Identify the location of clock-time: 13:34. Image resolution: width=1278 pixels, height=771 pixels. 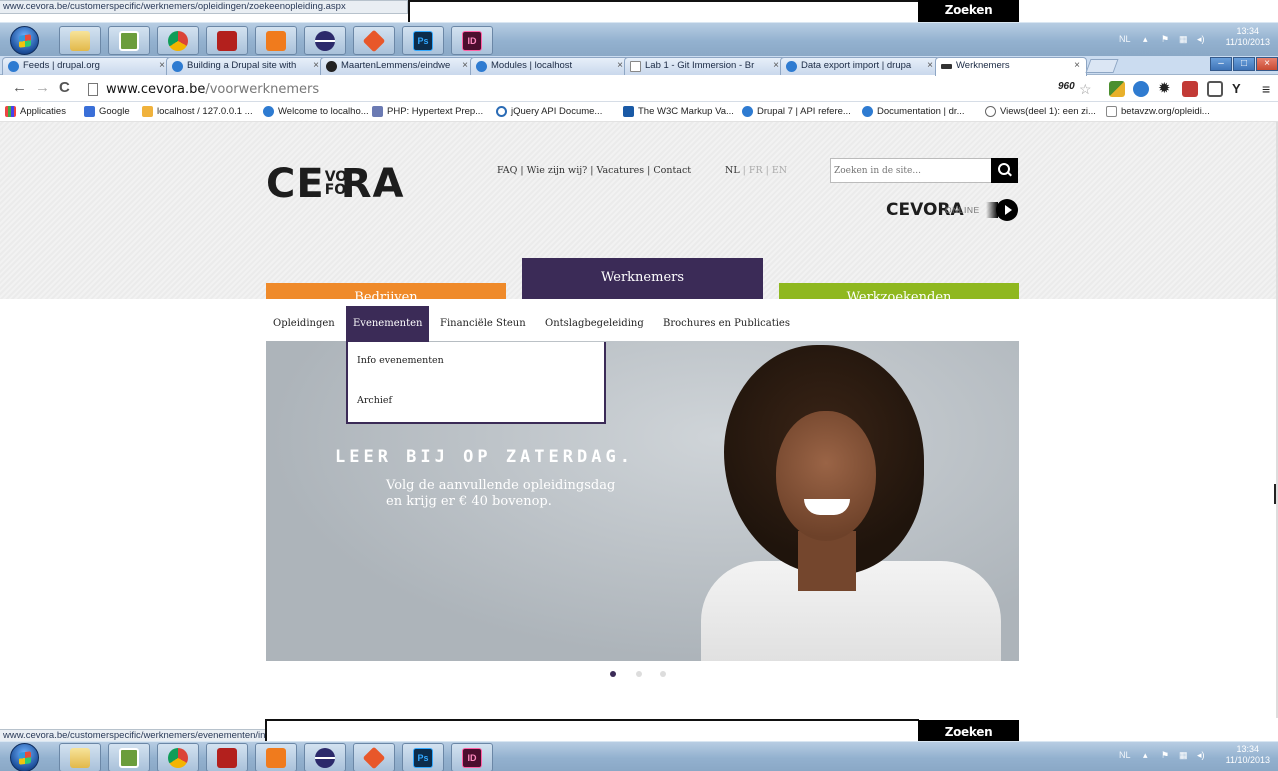
(1248, 31).